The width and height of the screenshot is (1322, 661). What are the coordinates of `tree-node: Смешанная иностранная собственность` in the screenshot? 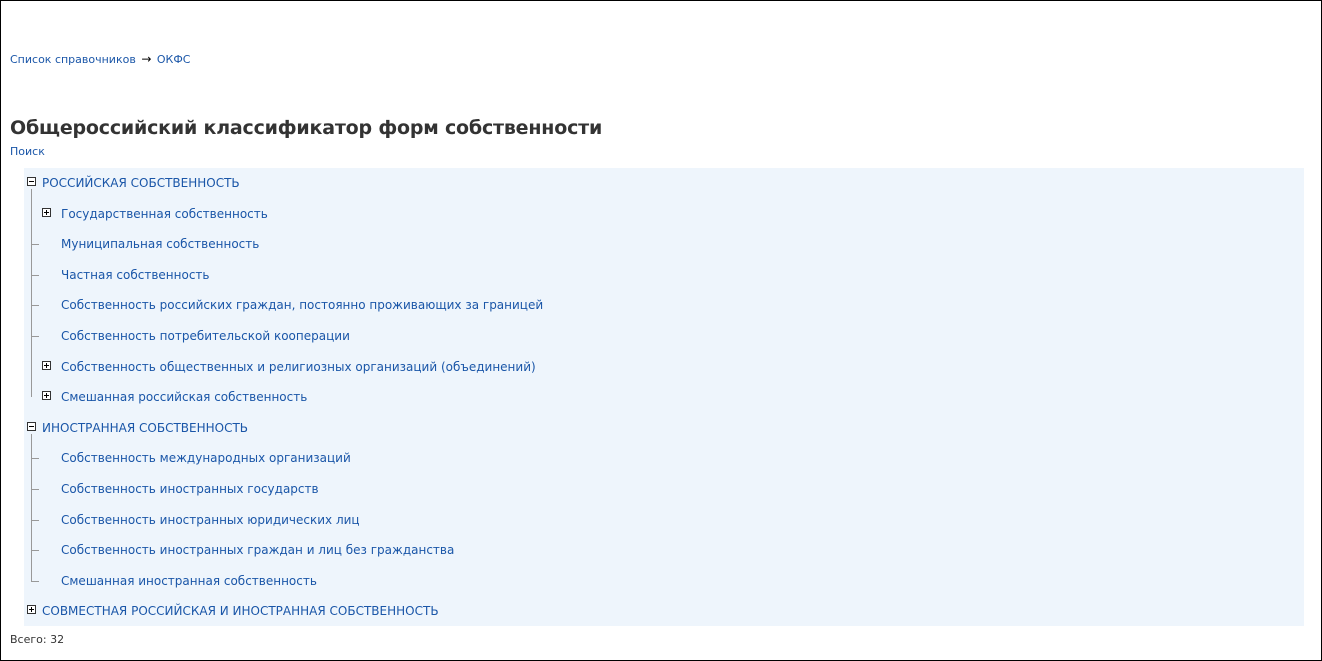 It's located at (170, 581).